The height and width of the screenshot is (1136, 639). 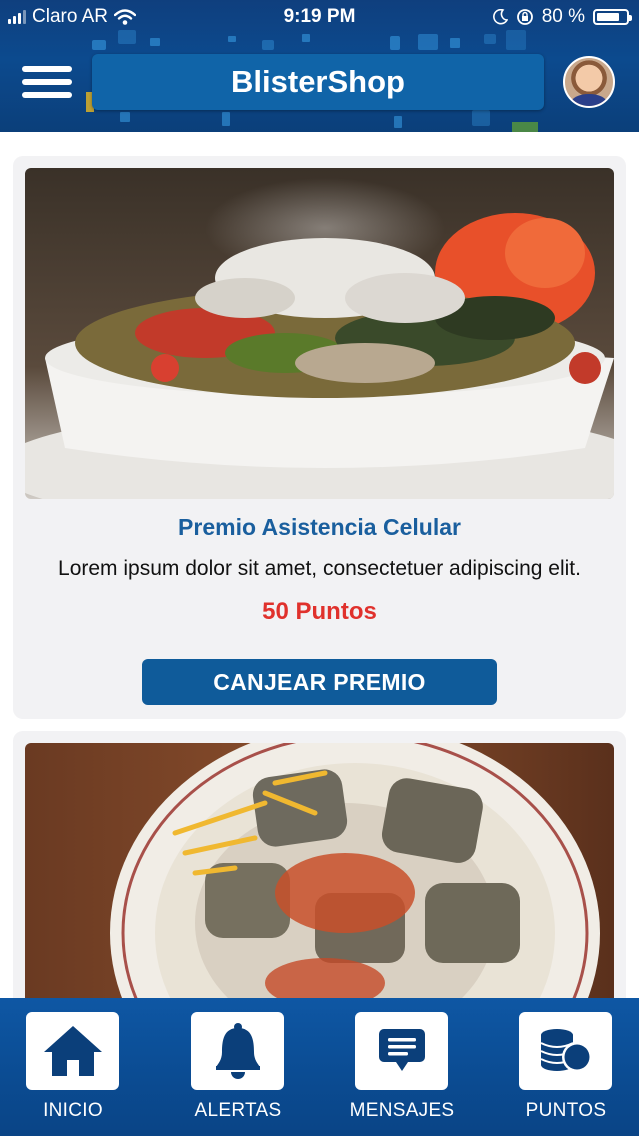 I want to click on nav-label-inicio: INICIO, so click(x=73, y=1110).